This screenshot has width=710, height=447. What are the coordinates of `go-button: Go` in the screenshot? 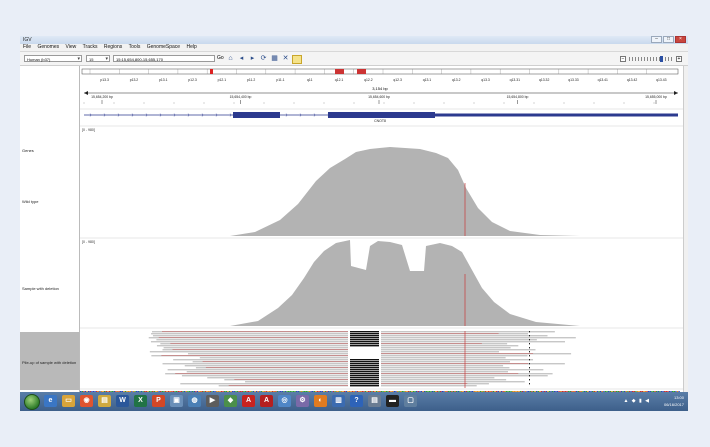 It's located at (220, 58).